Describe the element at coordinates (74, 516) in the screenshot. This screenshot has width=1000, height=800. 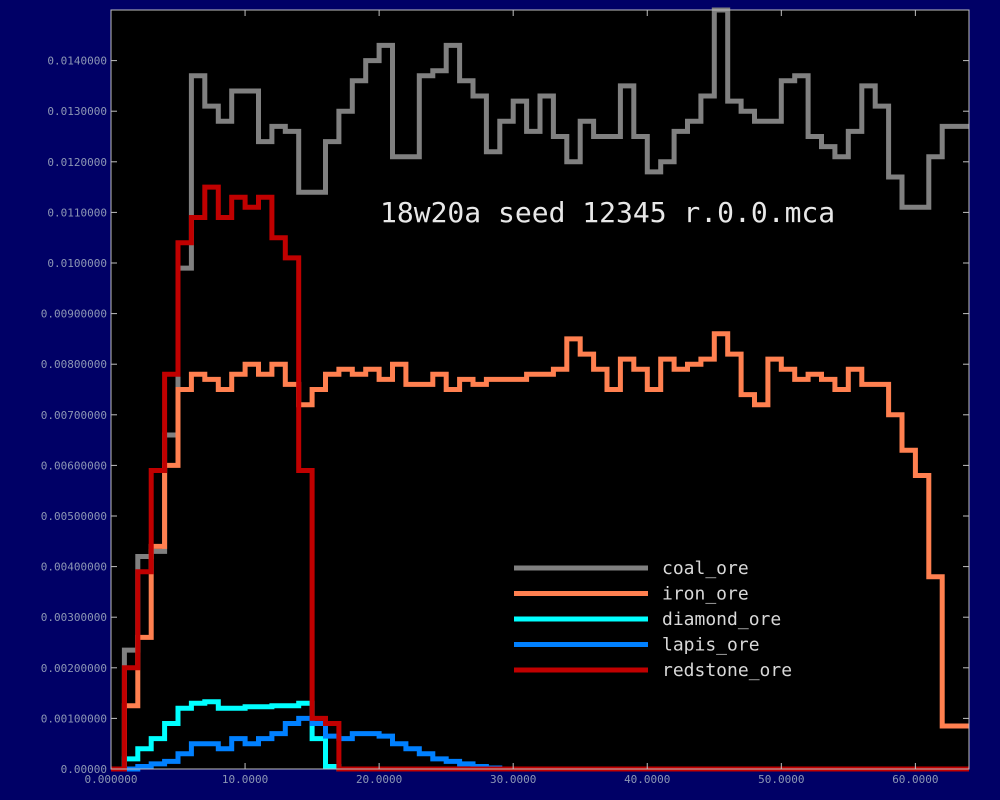
I see `y-tick-label: 0.00500000` at that location.